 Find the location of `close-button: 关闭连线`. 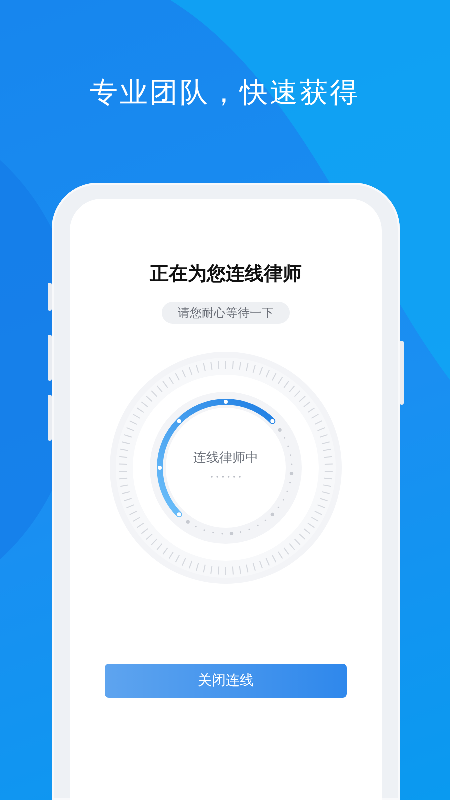

close-button: 关闭连线 is located at coordinates (226, 681).